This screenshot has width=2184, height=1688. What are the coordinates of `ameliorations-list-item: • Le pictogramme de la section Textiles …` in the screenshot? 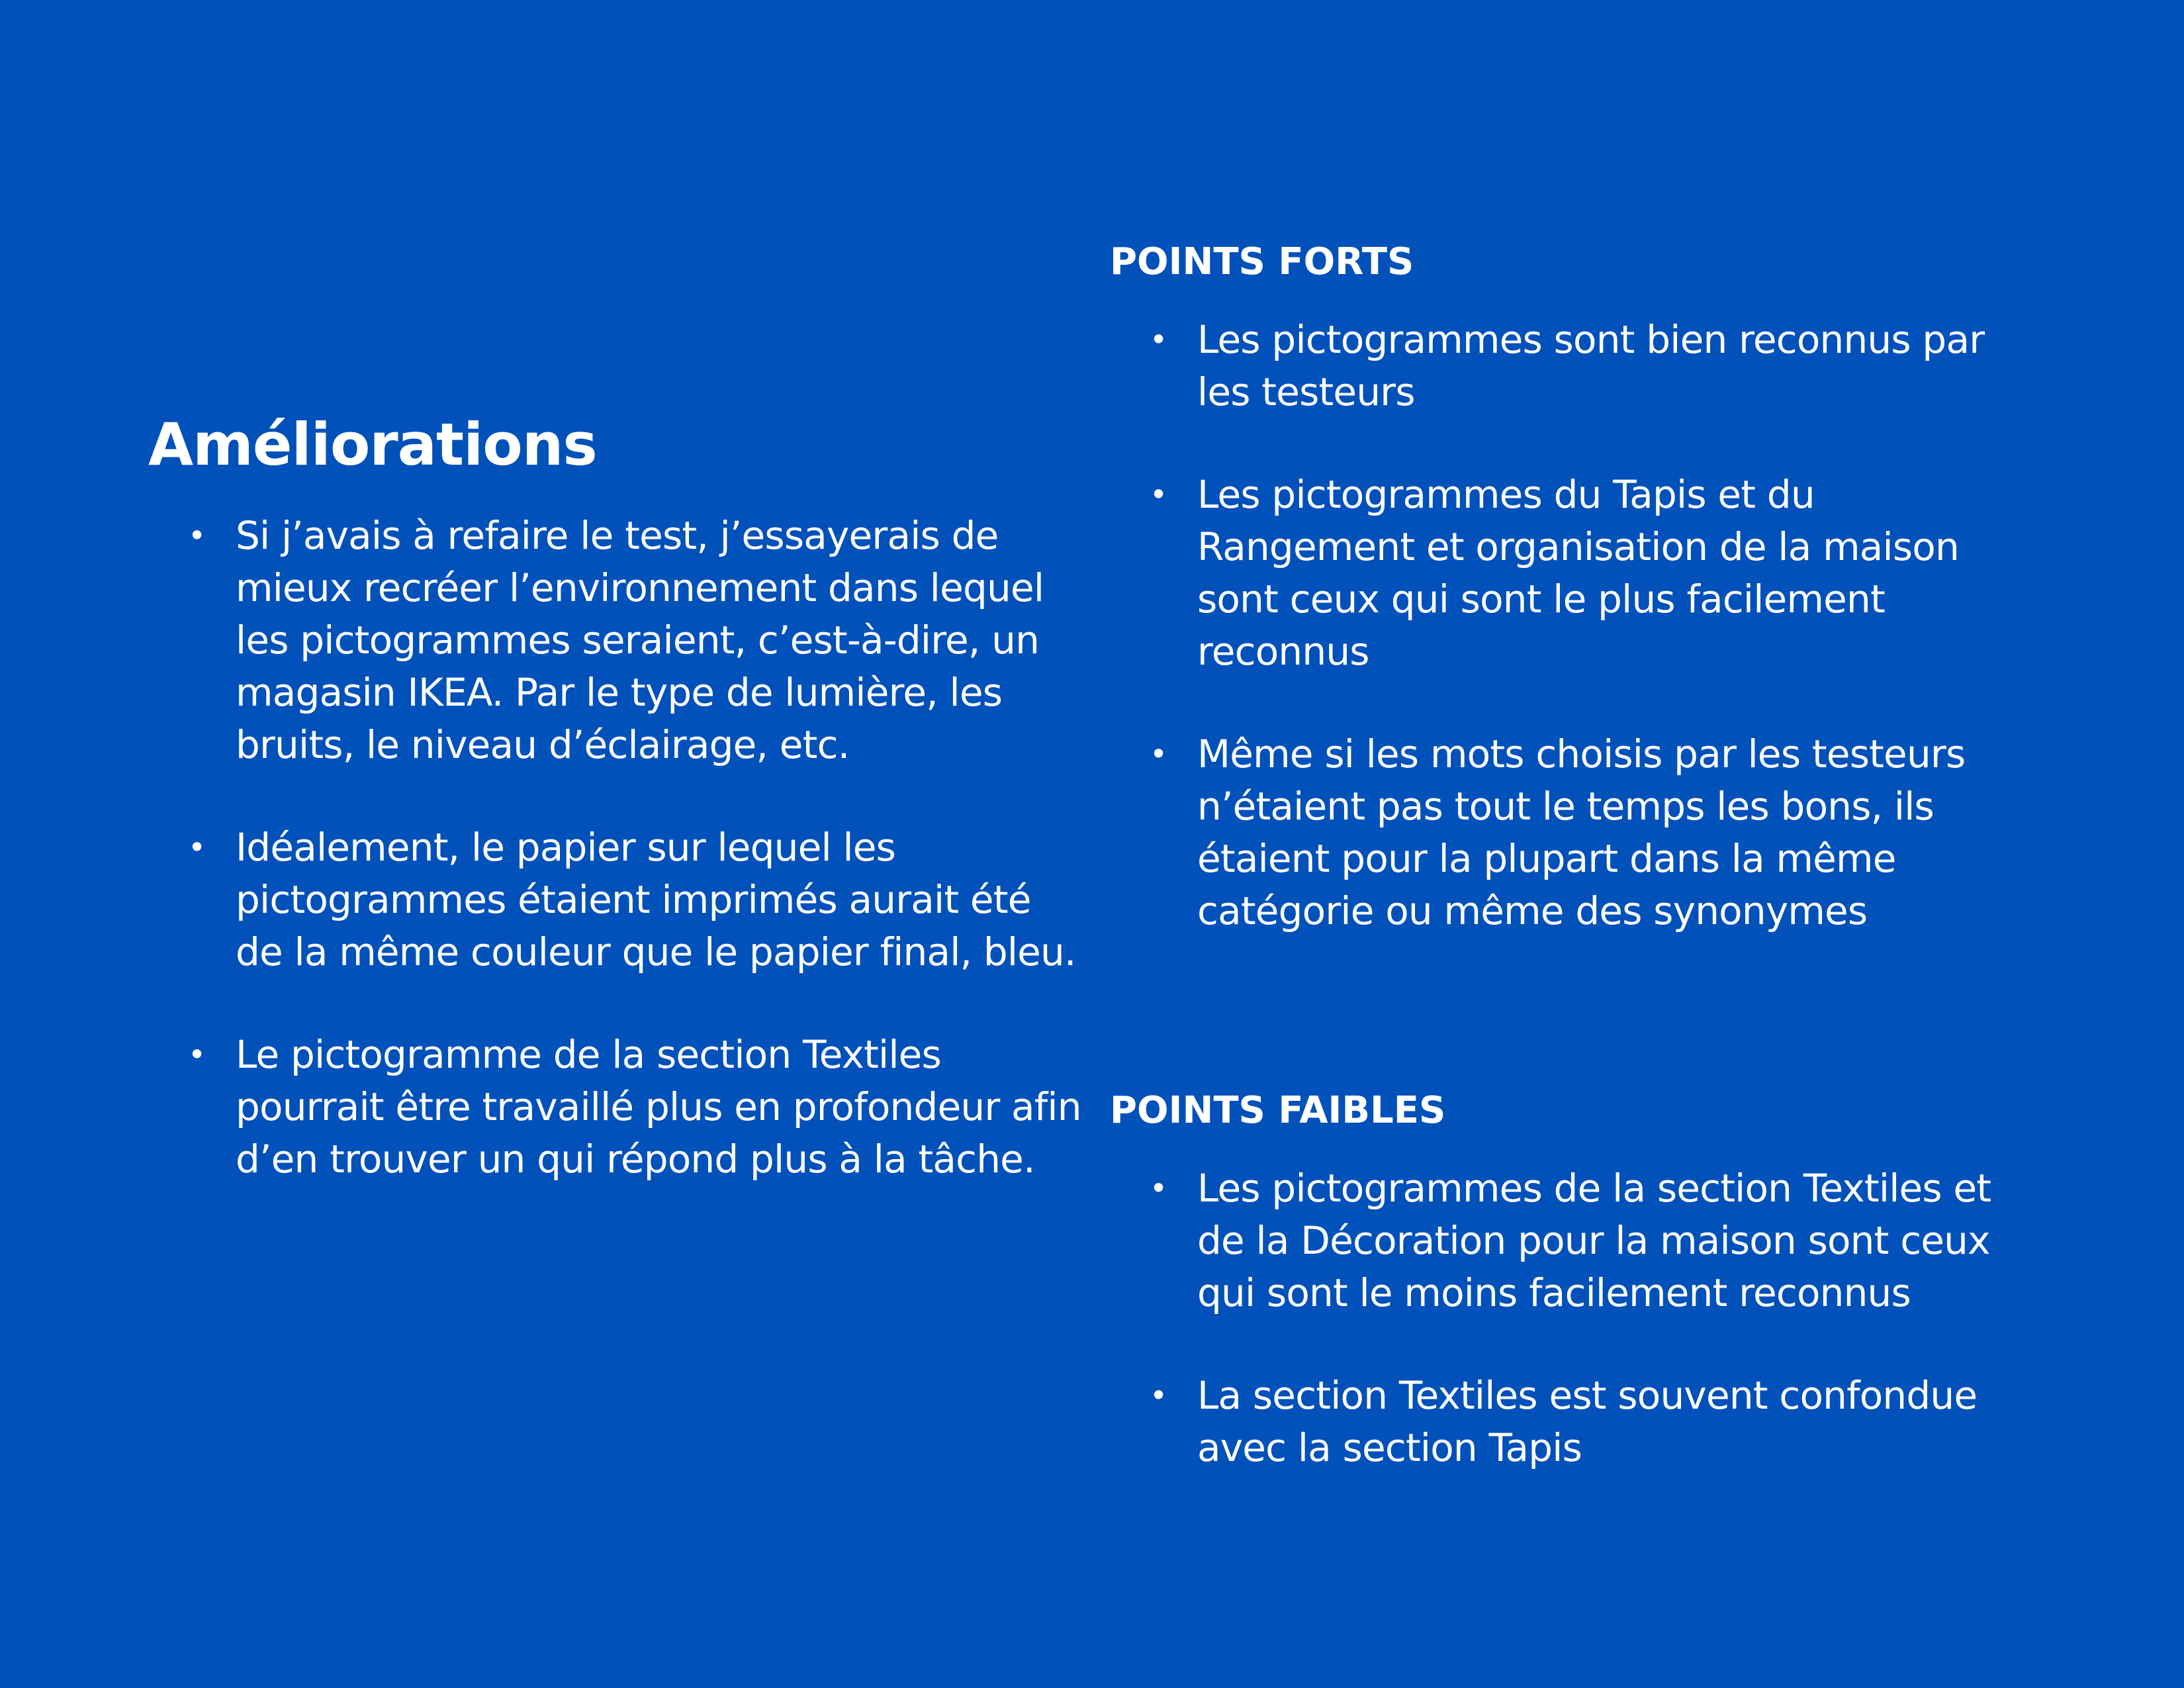 It's located at (618, 1107).